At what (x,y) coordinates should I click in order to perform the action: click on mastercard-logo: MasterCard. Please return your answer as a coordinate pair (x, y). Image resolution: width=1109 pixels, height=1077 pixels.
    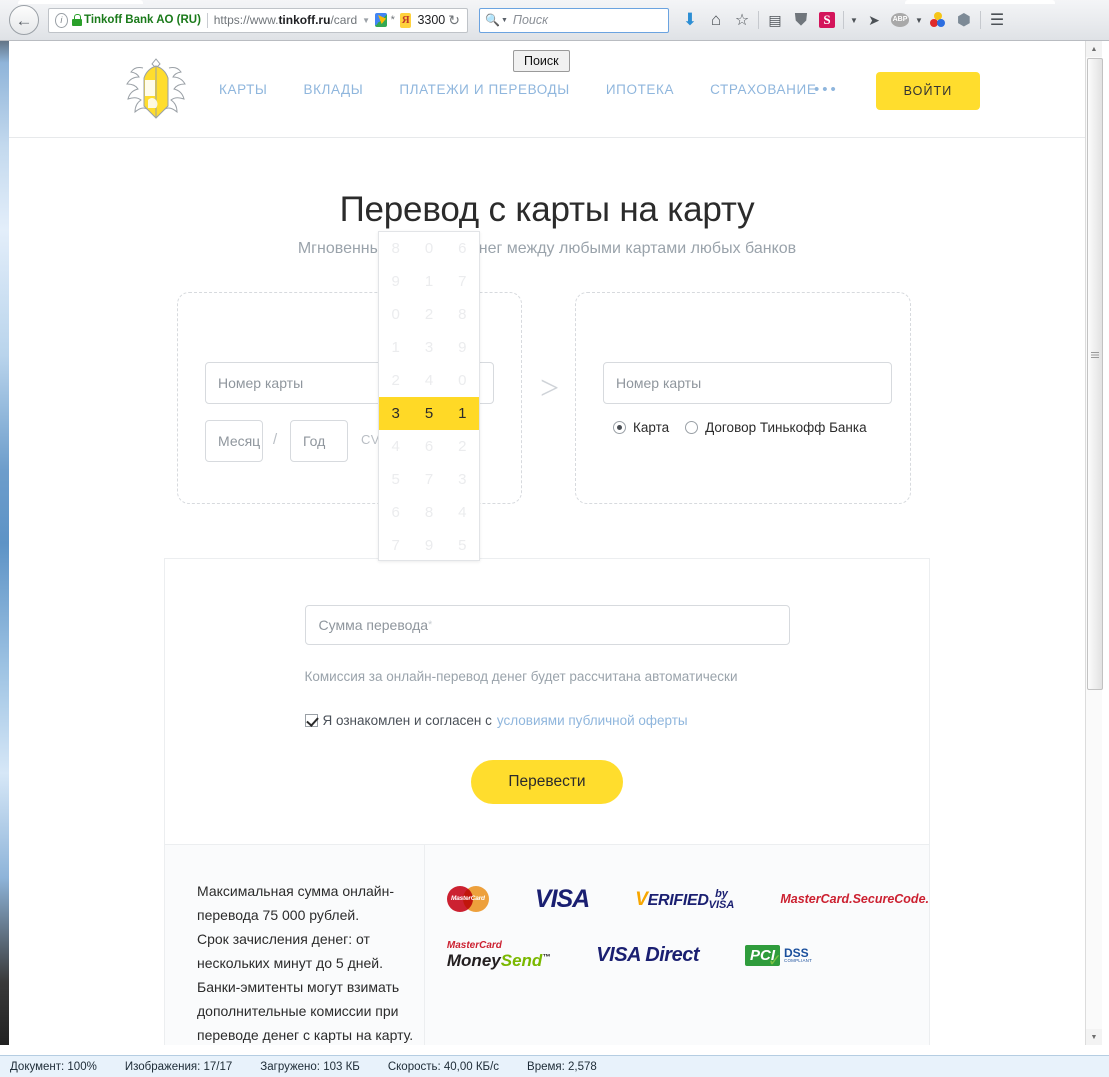
    Looking at the image, I should click on (467, 899).